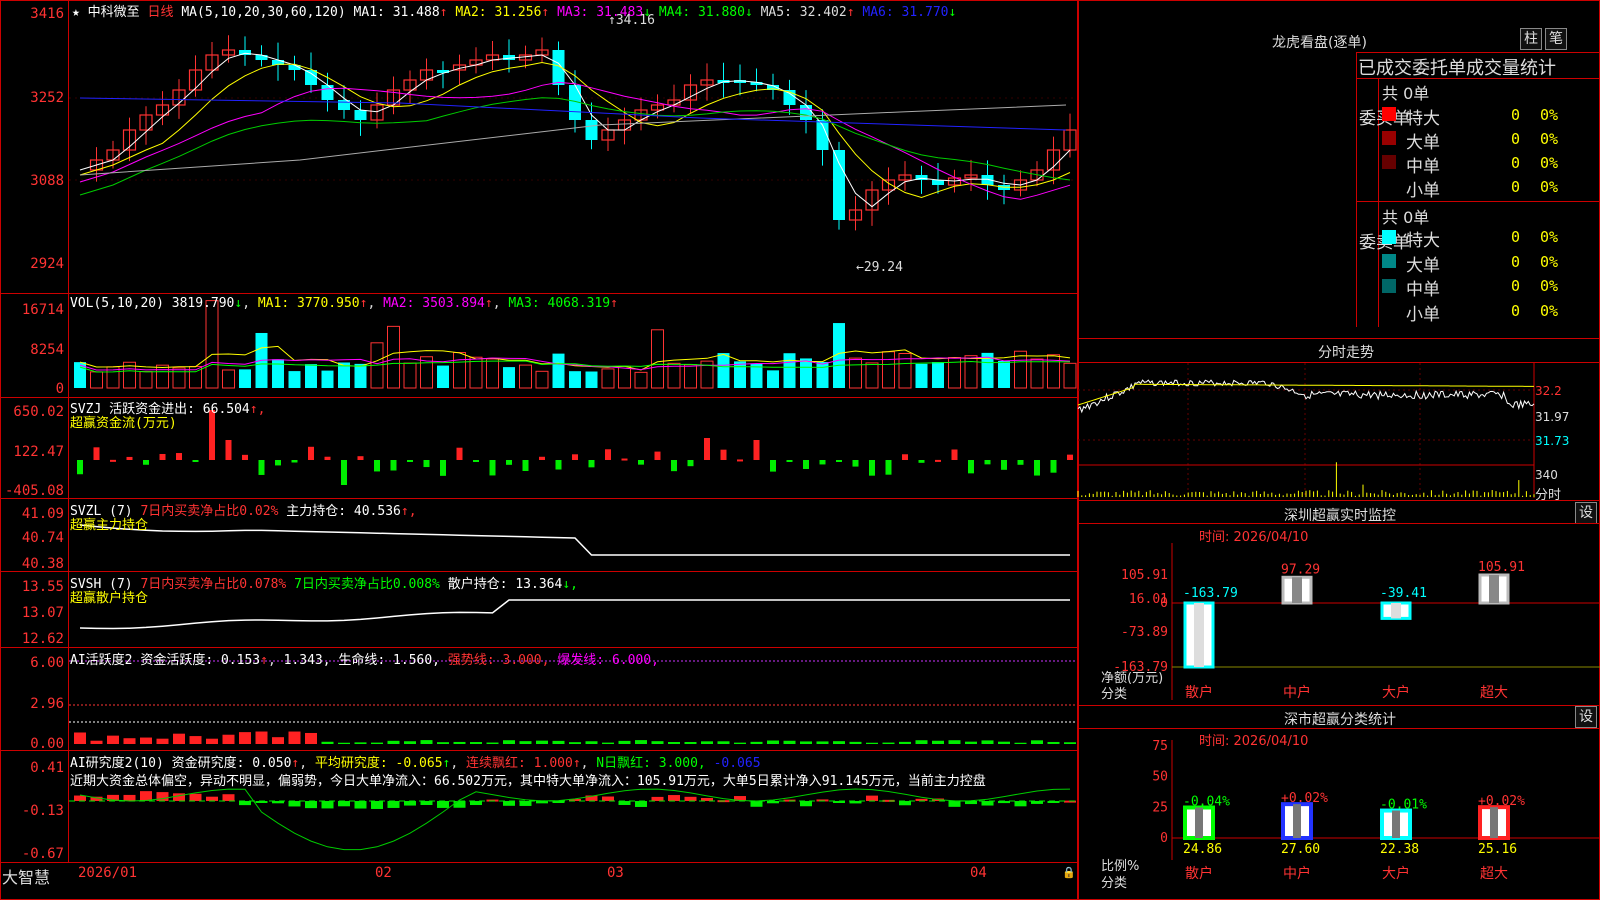 This screenshot has width=1600, height=900. Describe the element at coordinates (909, 12) in the screenshot. I see `ma6: MA6: 31.770↓` at that location.